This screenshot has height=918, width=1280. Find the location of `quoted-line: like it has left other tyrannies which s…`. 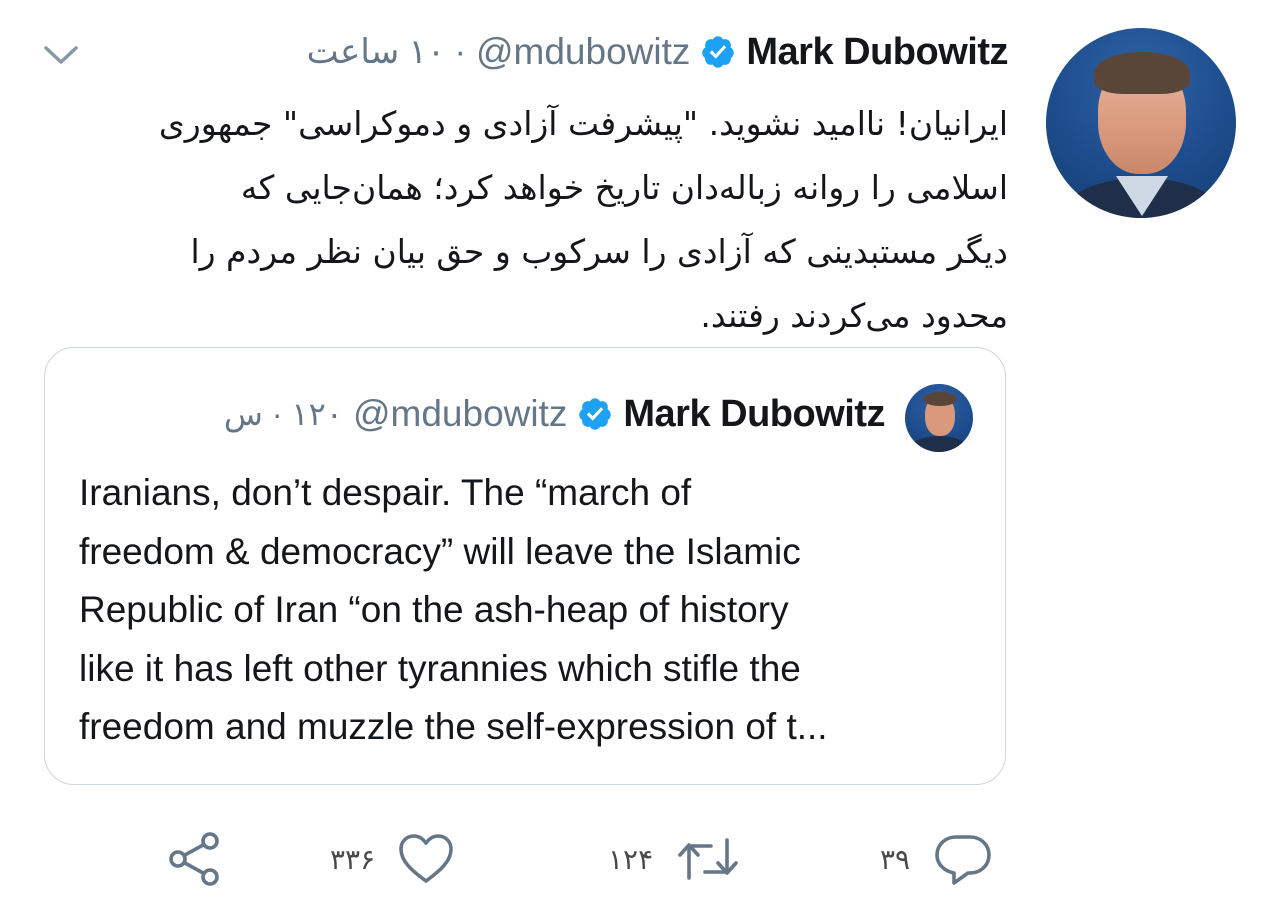

quoted-line: like it has left other tyrannies which s… is located at coordinates (440, 668).